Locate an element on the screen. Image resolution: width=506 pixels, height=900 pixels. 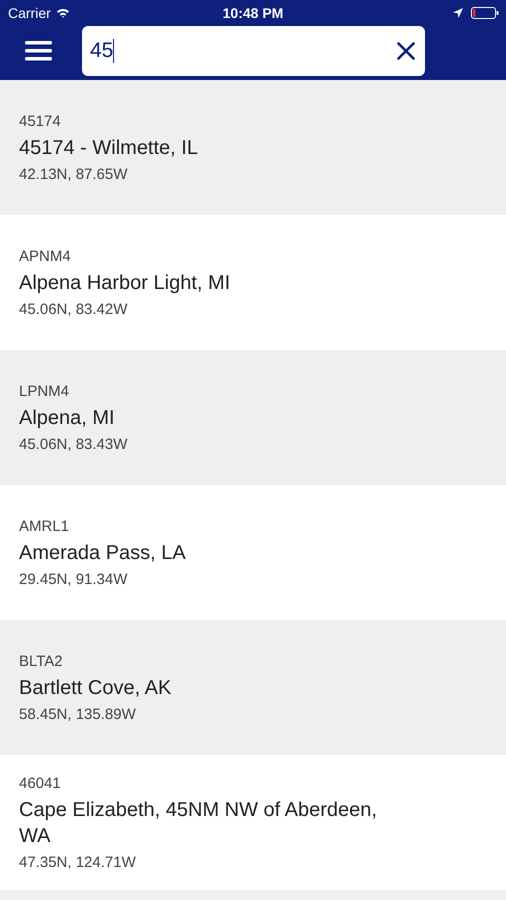
station-coordinates: 58.45N, 135.89W is located at coordinates (78, 714).